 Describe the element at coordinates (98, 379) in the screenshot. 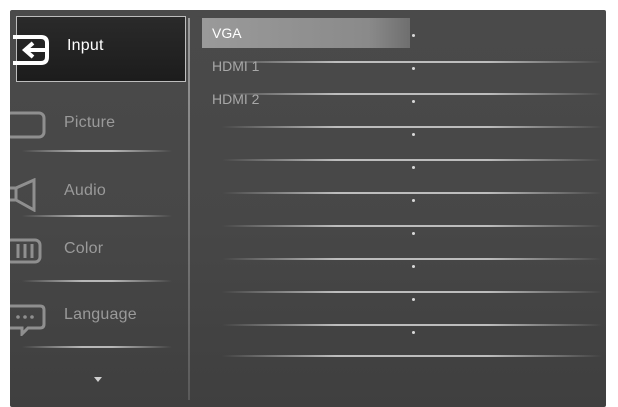

I see `chevron-down-icon` at that location.